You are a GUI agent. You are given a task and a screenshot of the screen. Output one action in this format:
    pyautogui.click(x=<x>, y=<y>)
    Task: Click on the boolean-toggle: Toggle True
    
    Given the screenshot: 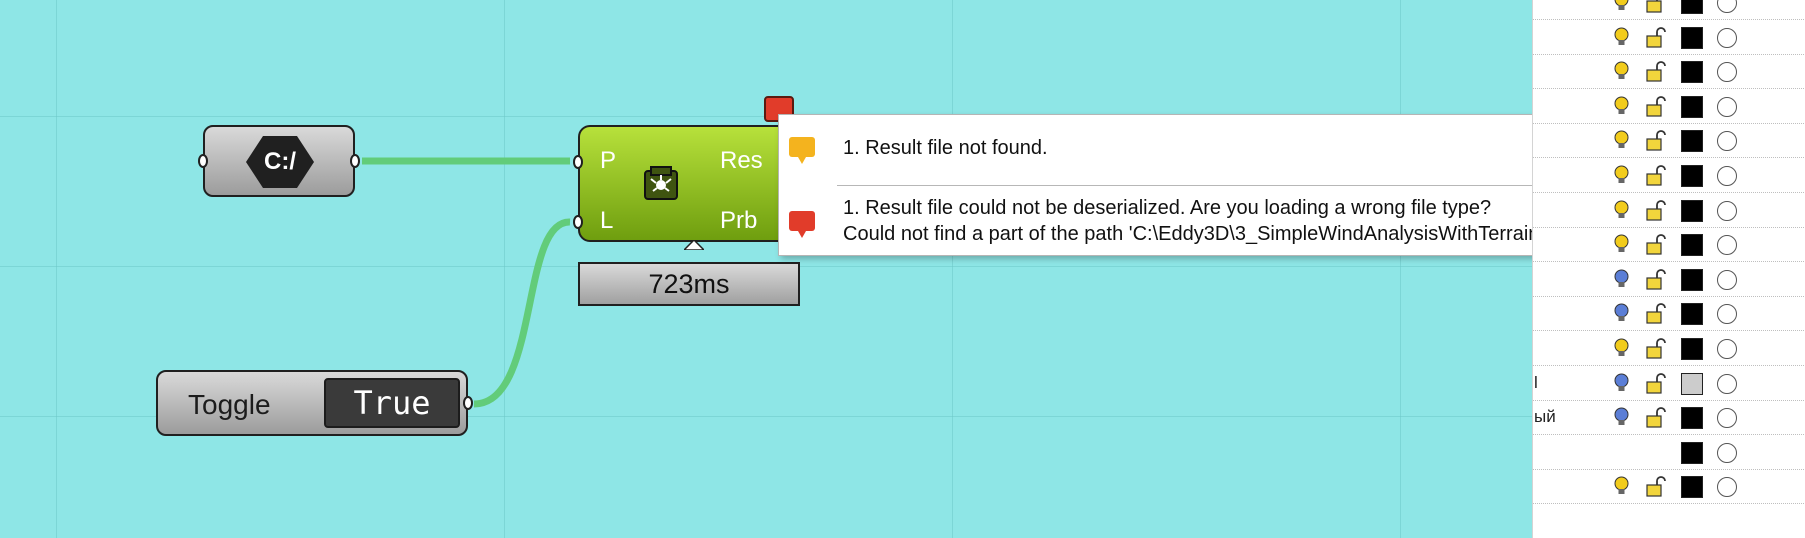 What is the action you would take?
    pyautogui.click(x=314, y=403)
    